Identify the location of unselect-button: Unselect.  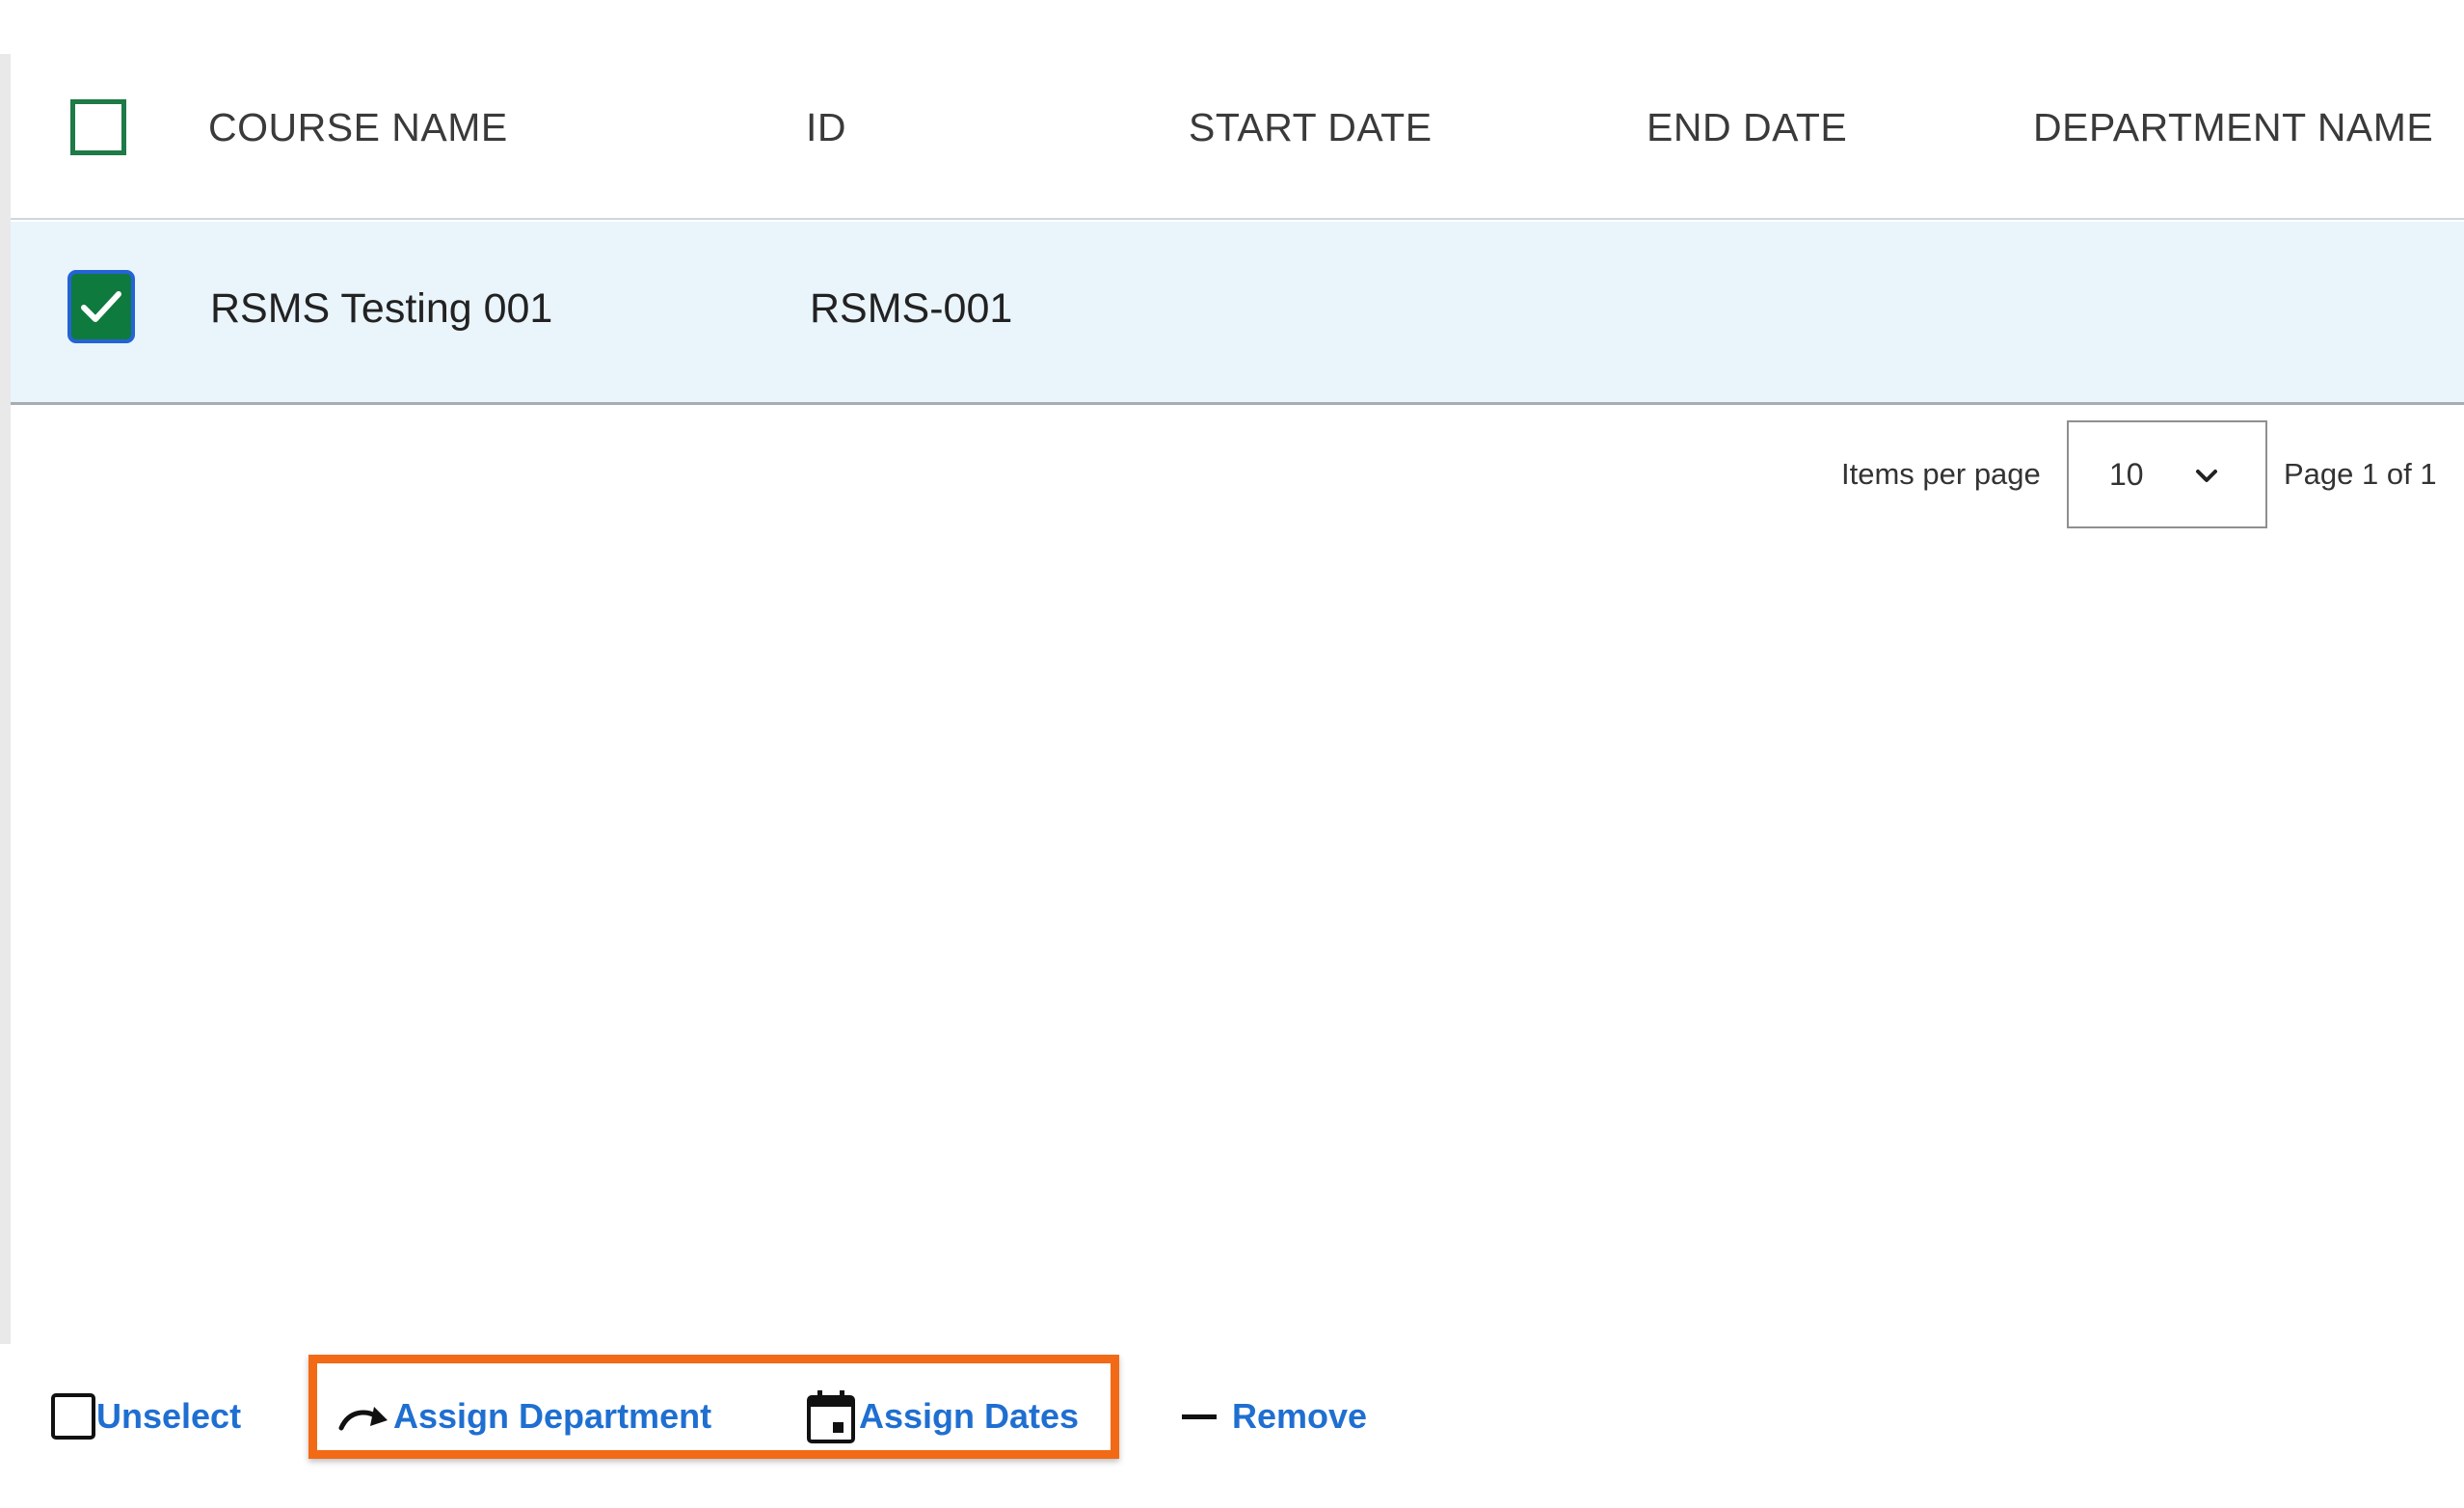
(146, 1416).